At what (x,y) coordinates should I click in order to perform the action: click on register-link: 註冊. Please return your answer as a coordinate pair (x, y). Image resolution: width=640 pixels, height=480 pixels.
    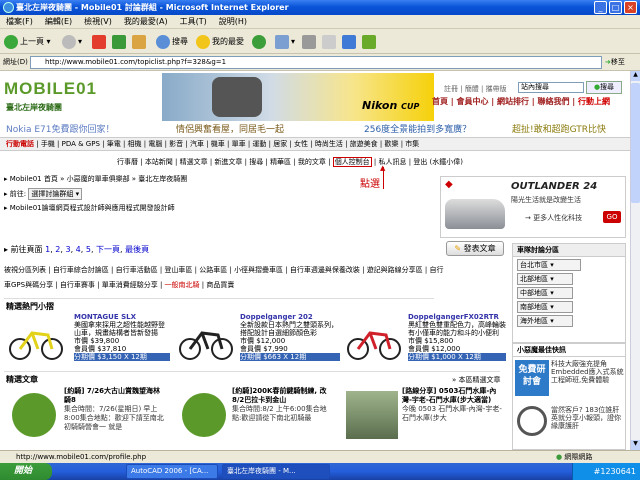
    Looking at the image, I should click on (451, 89).